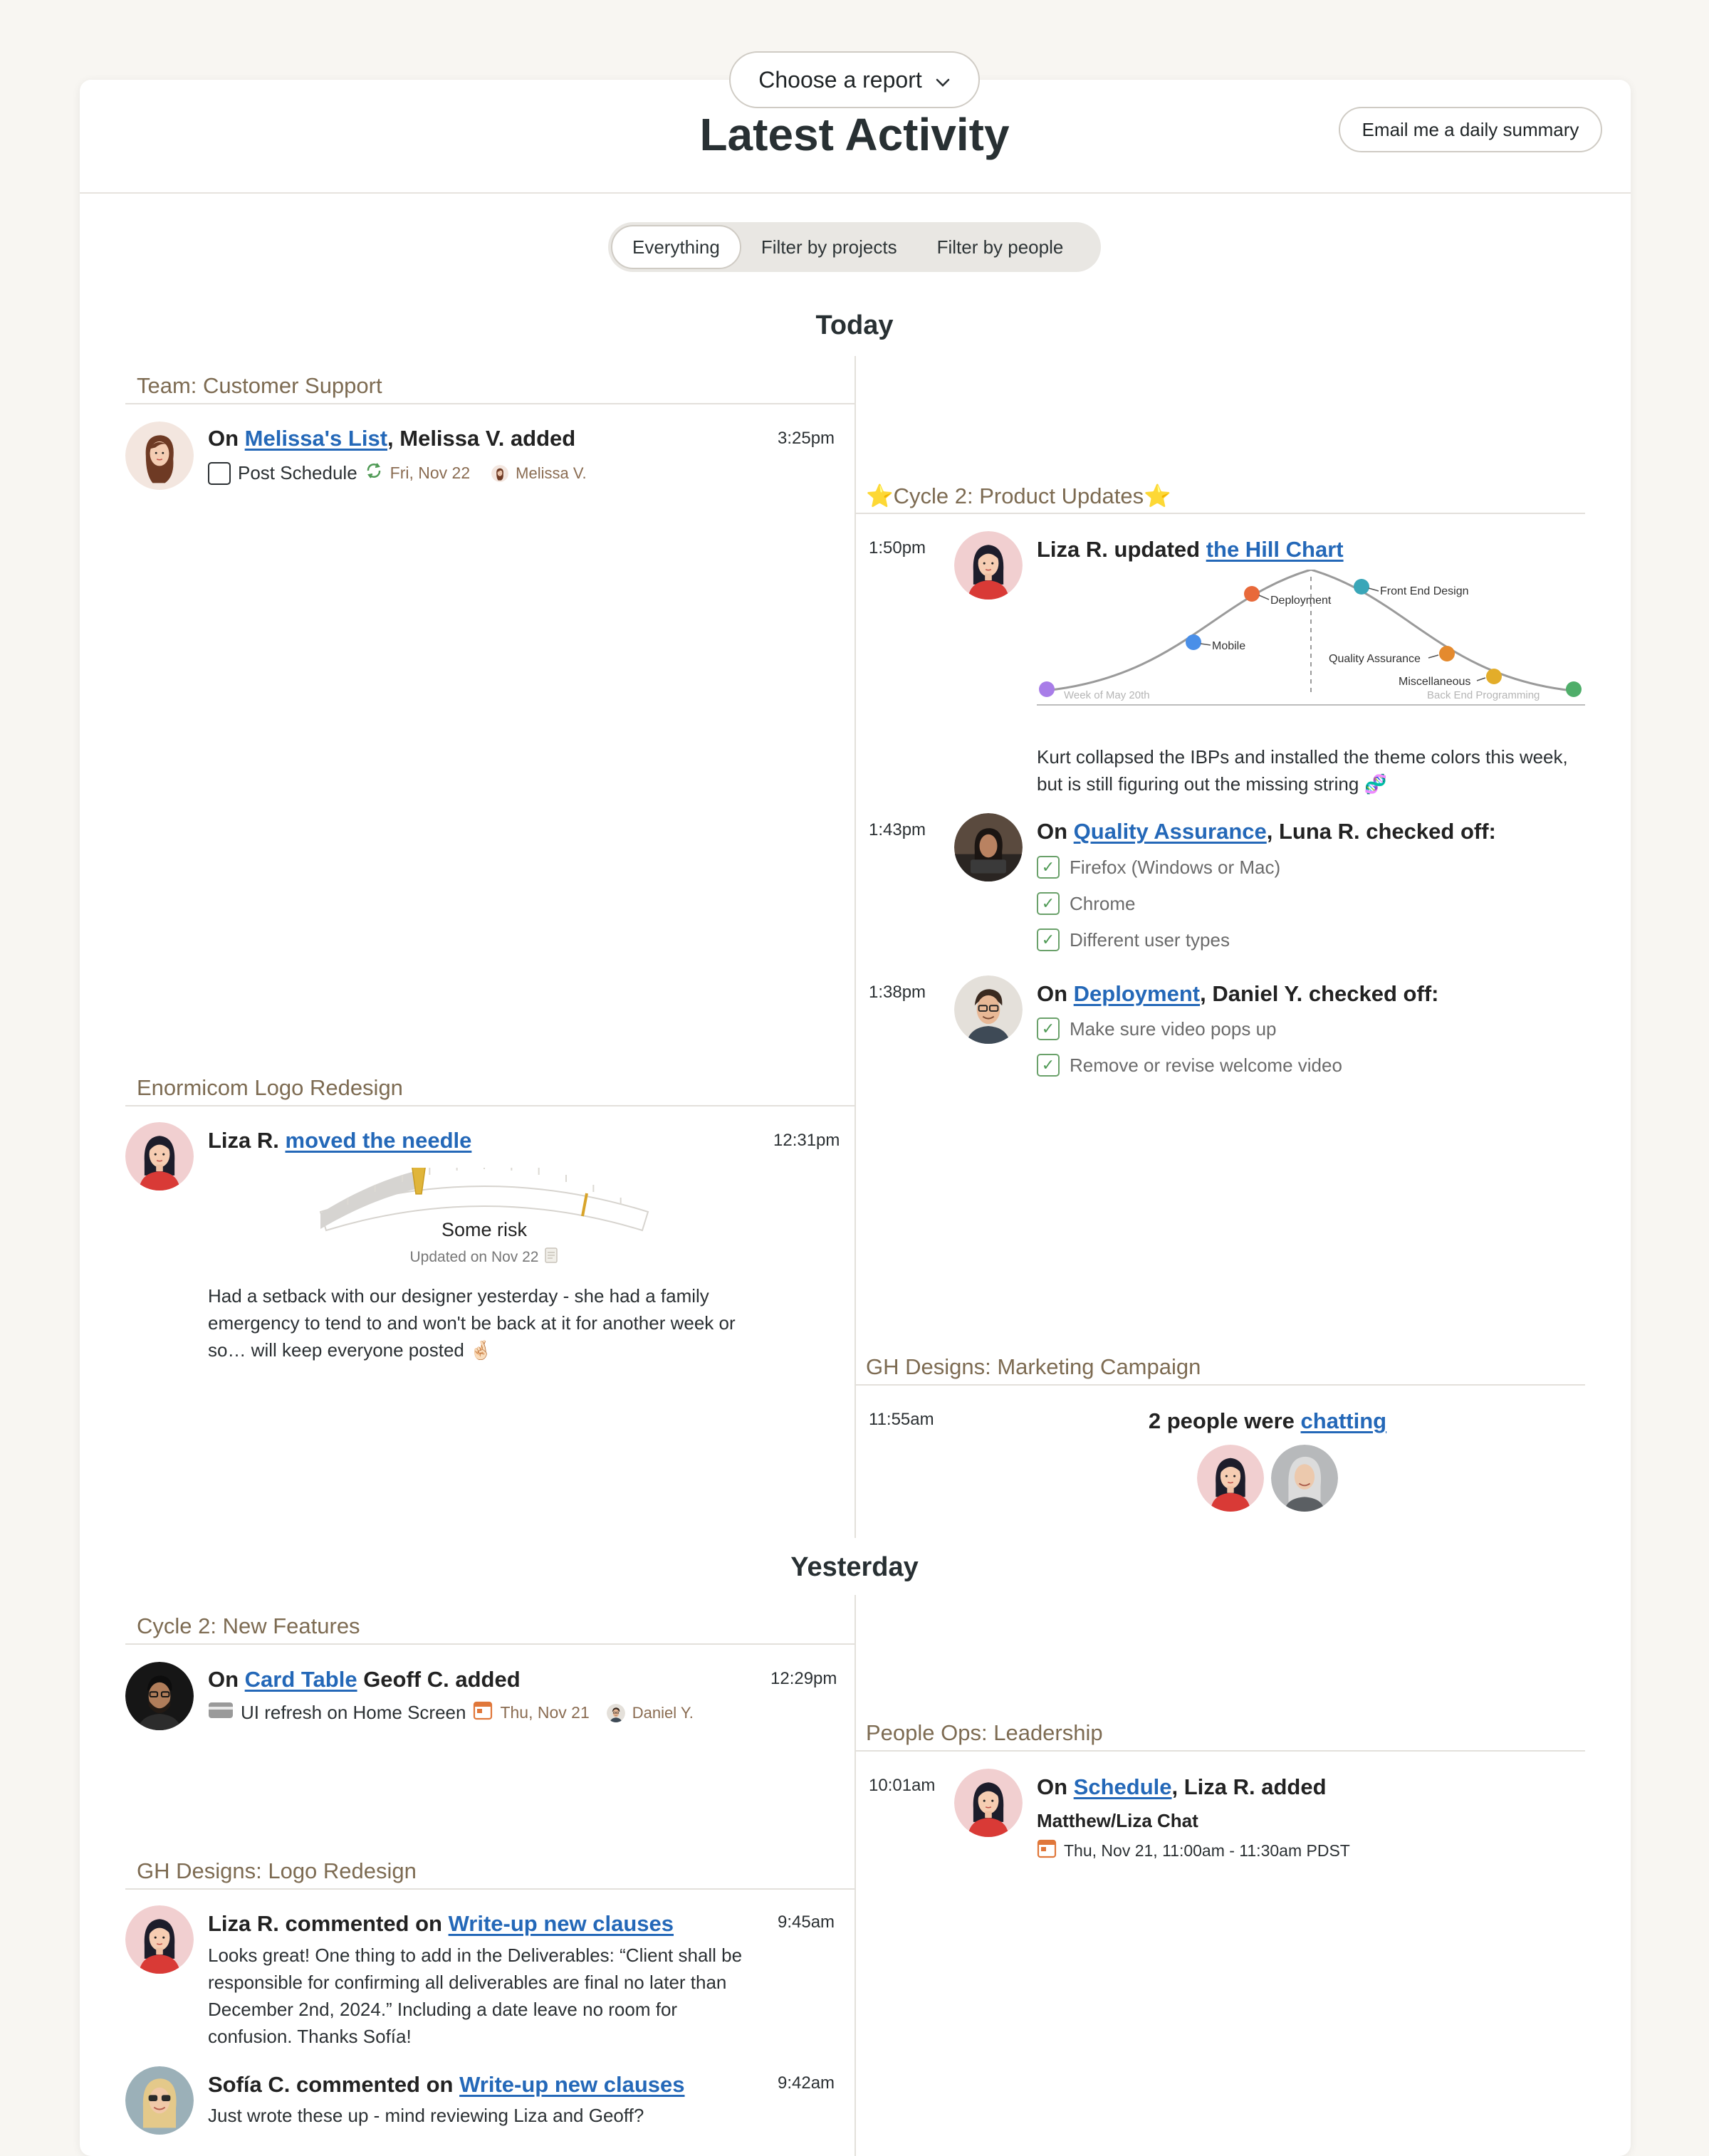  I want to click on activity-time: 9:42am, so click(806, 2083).